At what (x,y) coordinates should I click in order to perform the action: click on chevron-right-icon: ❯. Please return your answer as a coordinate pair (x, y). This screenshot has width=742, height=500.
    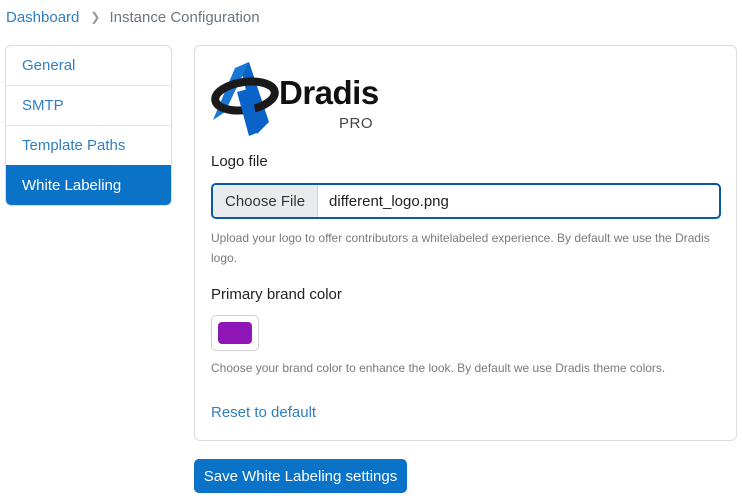
    Looking at the image, I should click on (95, 17).